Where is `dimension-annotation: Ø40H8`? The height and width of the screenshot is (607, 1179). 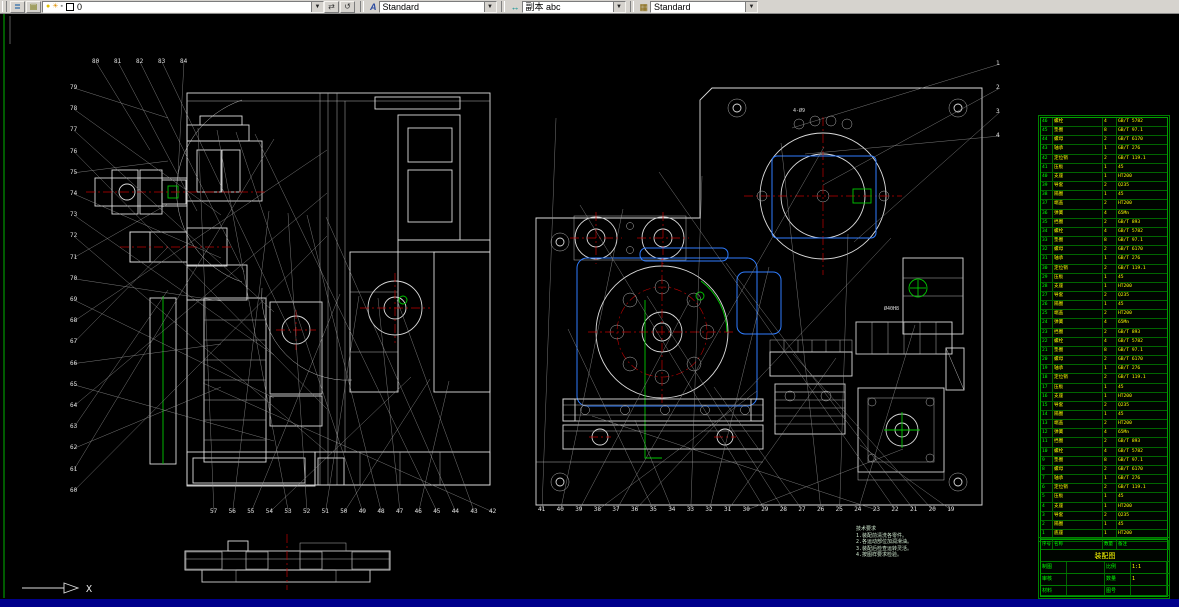 dimension-annotation: Ø40H8 is located at coordinates (892, 309).